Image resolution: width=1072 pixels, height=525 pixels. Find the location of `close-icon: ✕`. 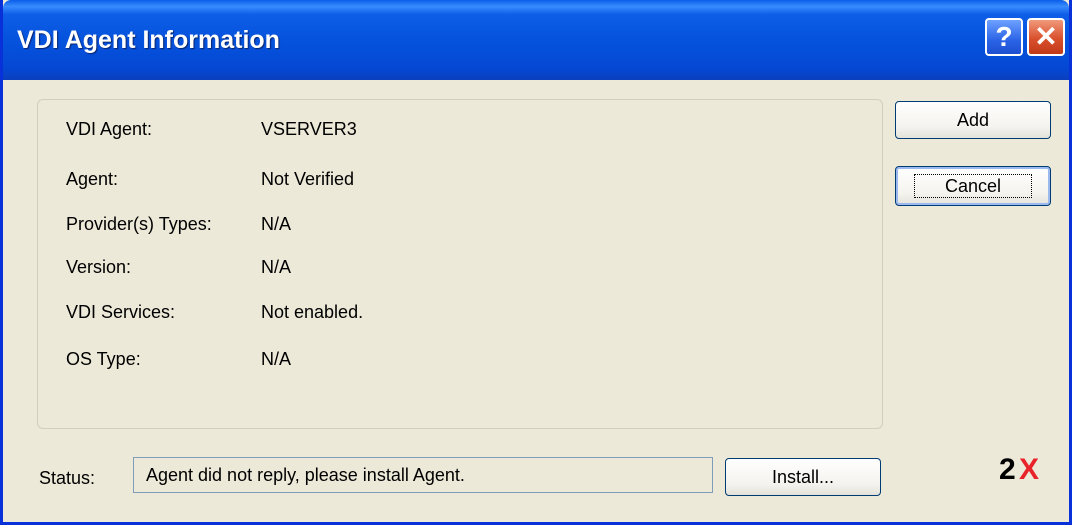

close-icon: ✕ is located at coordinates (1046, 36).